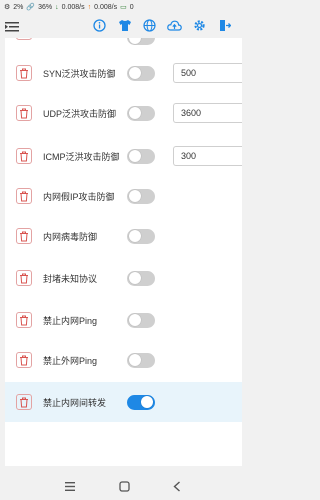 This screenshot has width=320, height=500. What do you see at coordinates (123, 320) in the screenshot?
I see `rule-row: 禁止内网Ping` at bounding box center [123, 320].